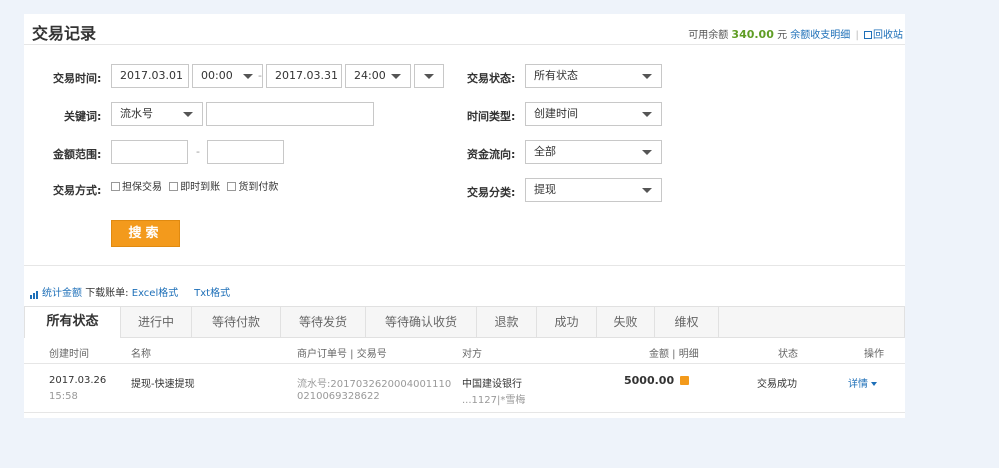  I want to click on row-status: 交易成功, so click(777, 384).